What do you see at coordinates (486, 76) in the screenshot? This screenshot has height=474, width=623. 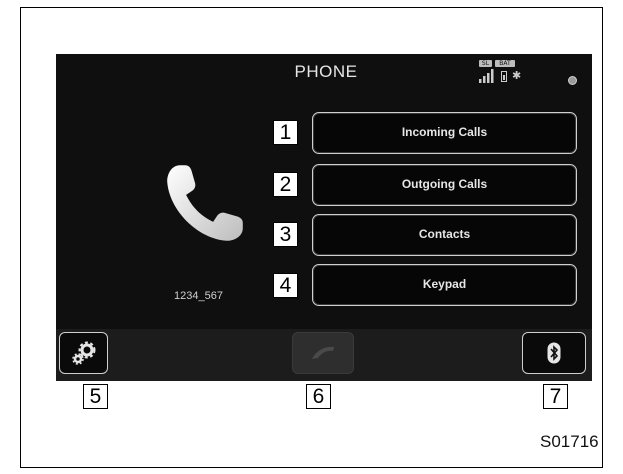 I see `signal-strength-icon` at bounding box center [486, 76].